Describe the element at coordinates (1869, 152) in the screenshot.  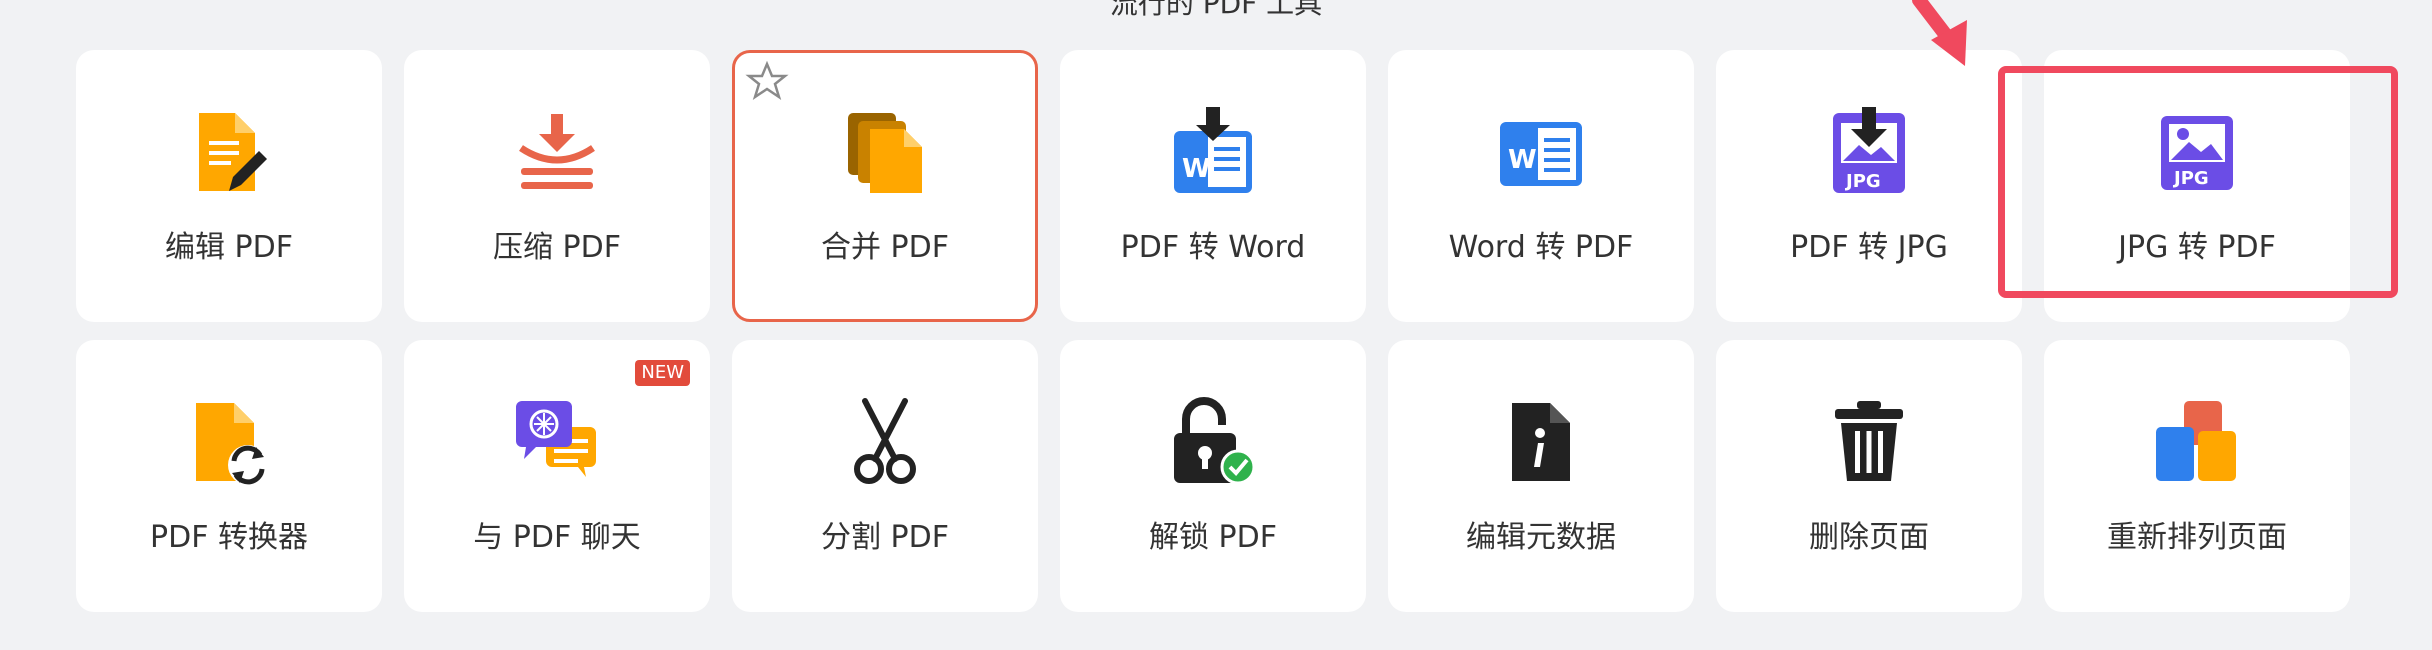
I see `pdf-to-jpg-icon: JPG` at that location.